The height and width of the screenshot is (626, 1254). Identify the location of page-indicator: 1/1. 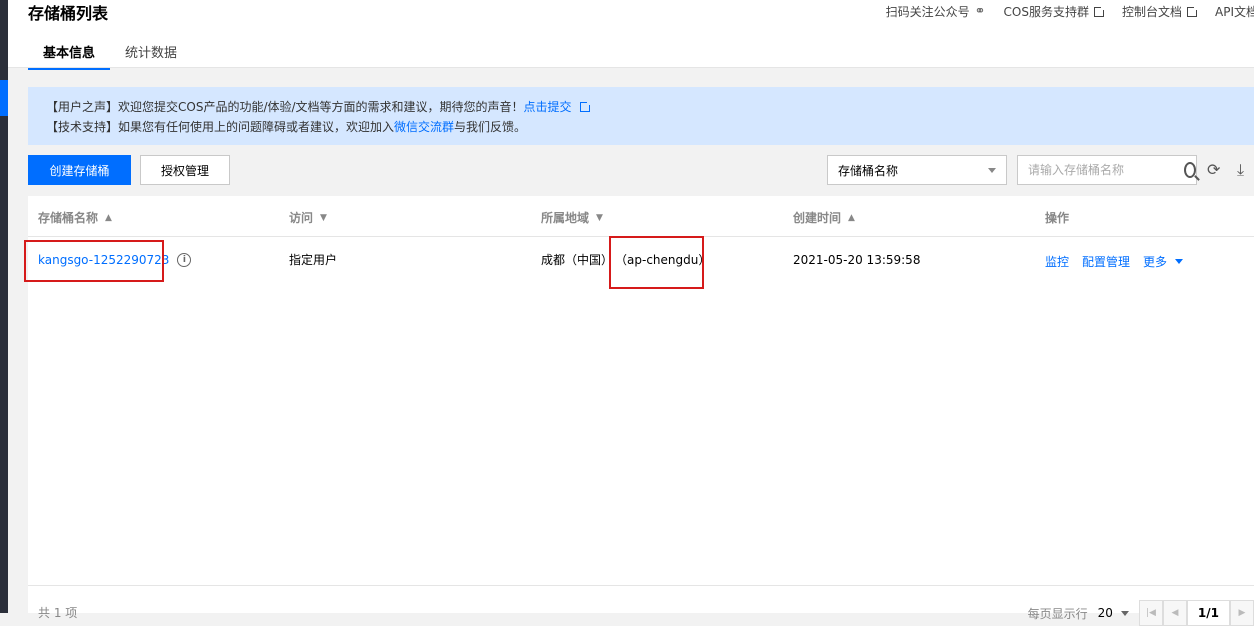
(1208, 613).